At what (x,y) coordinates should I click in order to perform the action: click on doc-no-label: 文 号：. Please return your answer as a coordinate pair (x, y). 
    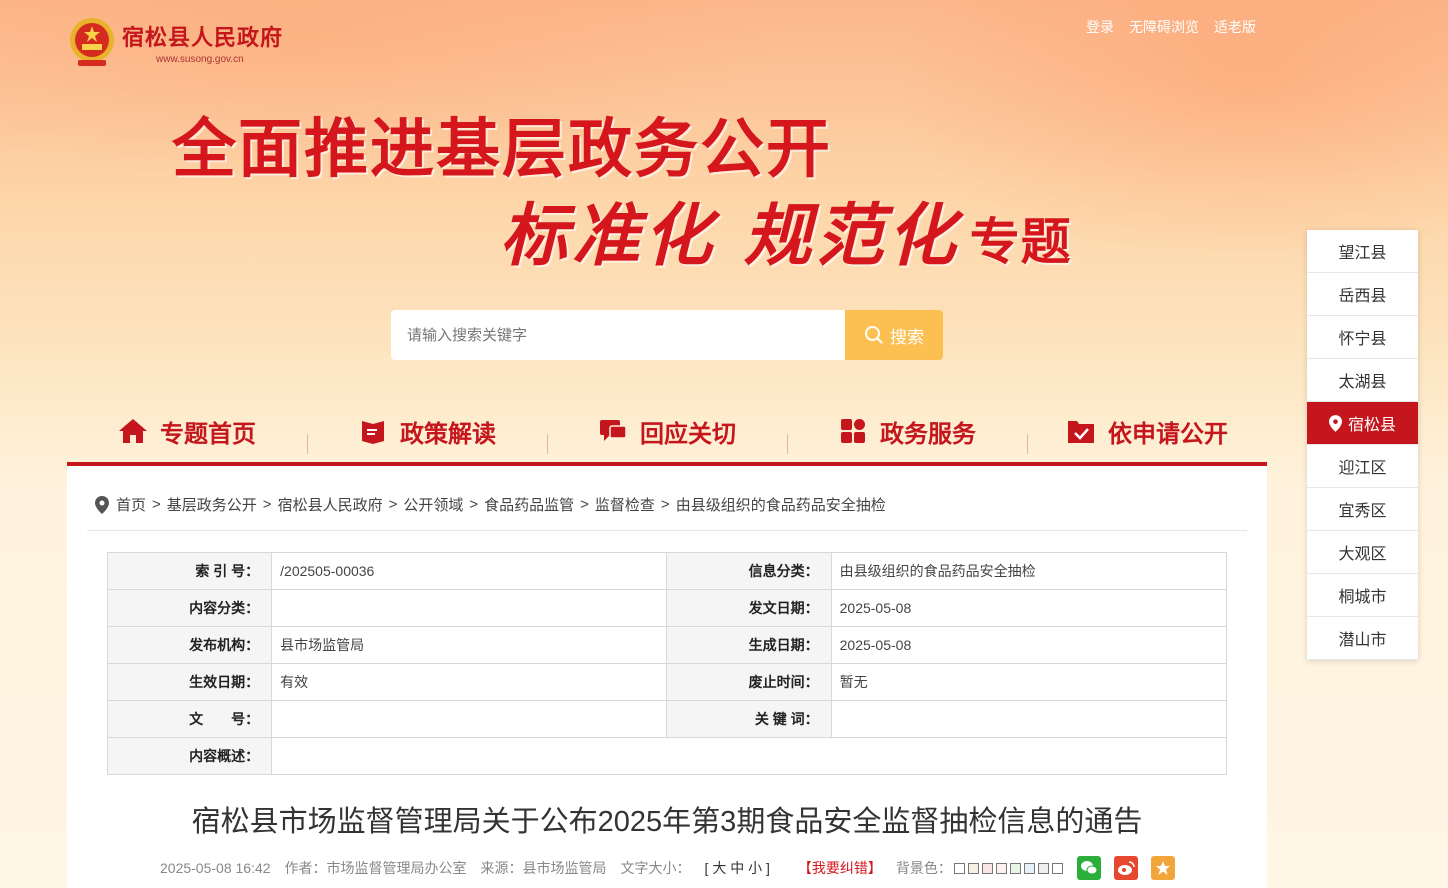
    Looking at the image, I should click on (189, 719).